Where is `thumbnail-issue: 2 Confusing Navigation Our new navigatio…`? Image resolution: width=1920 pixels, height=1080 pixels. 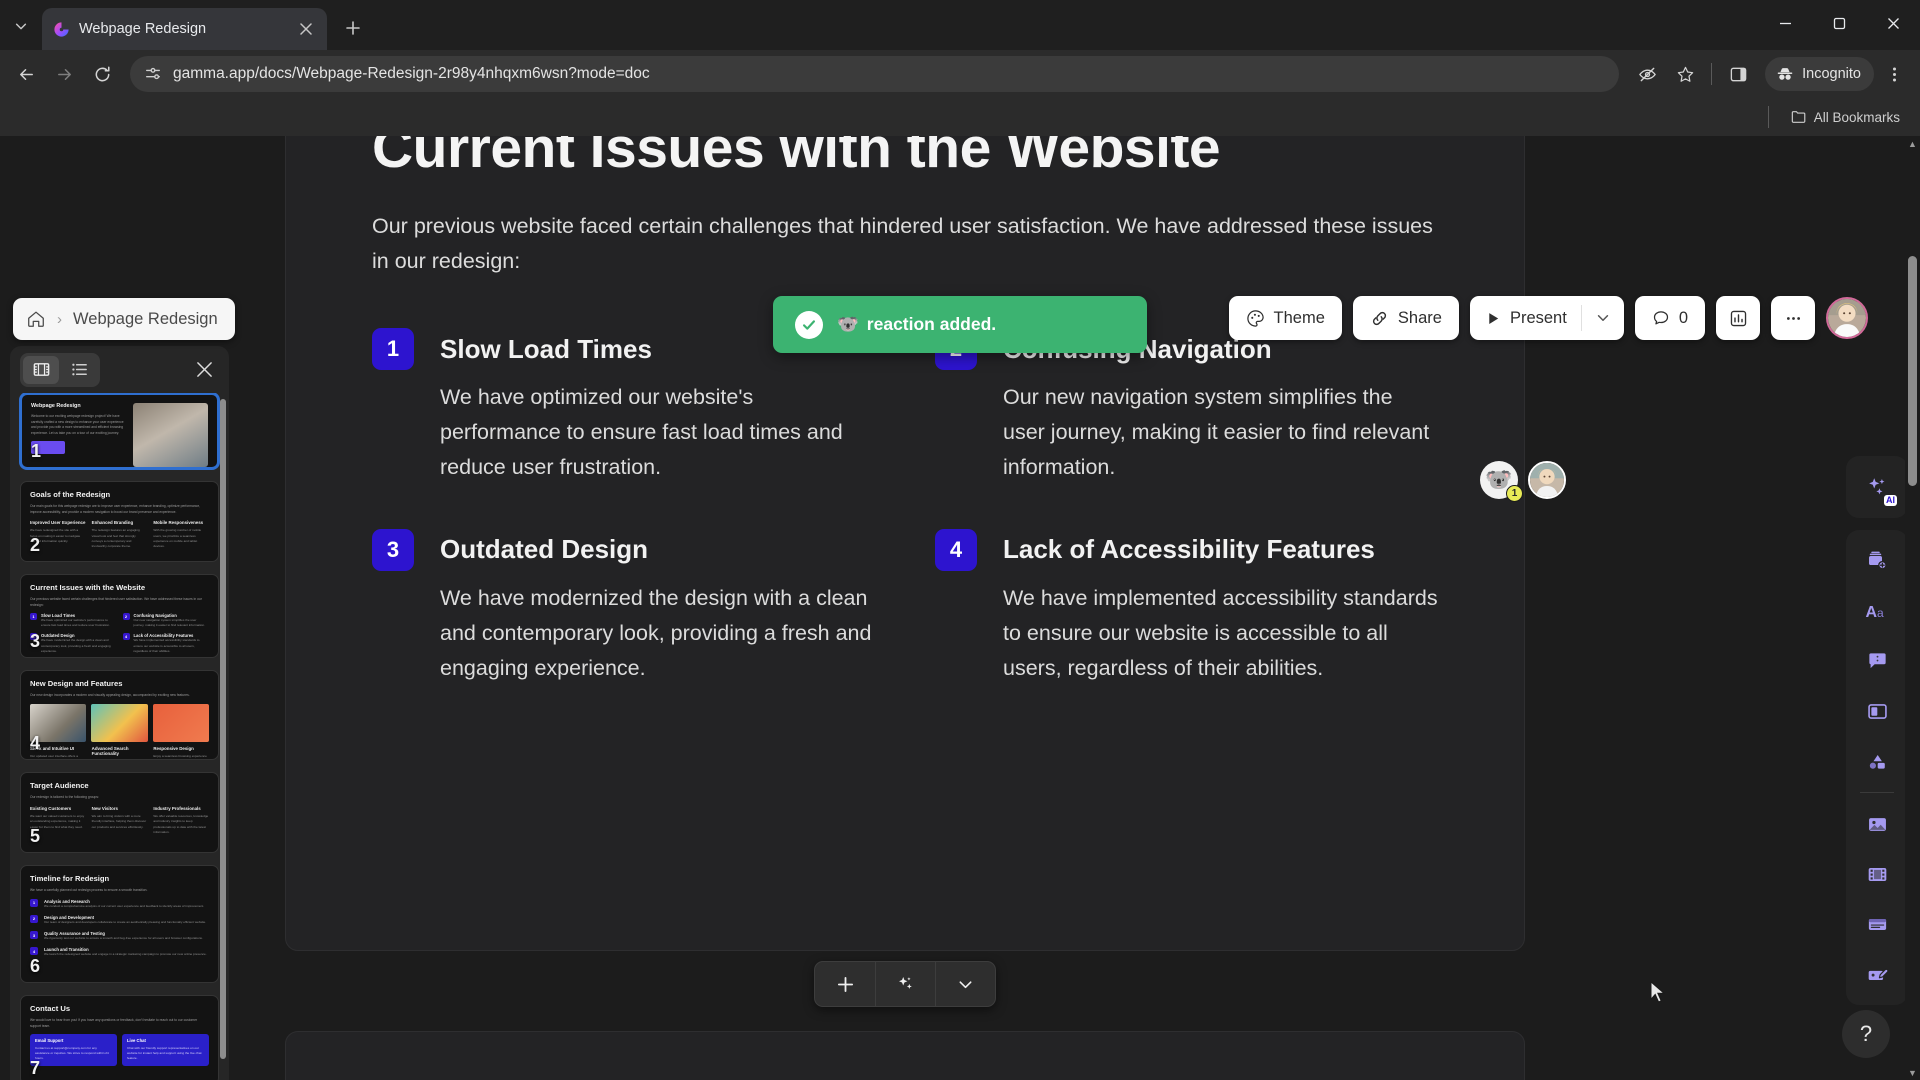
thumbnail-issue: 2 Confusing Navigation Our new navigatio… is located at coordinates (165, 620).